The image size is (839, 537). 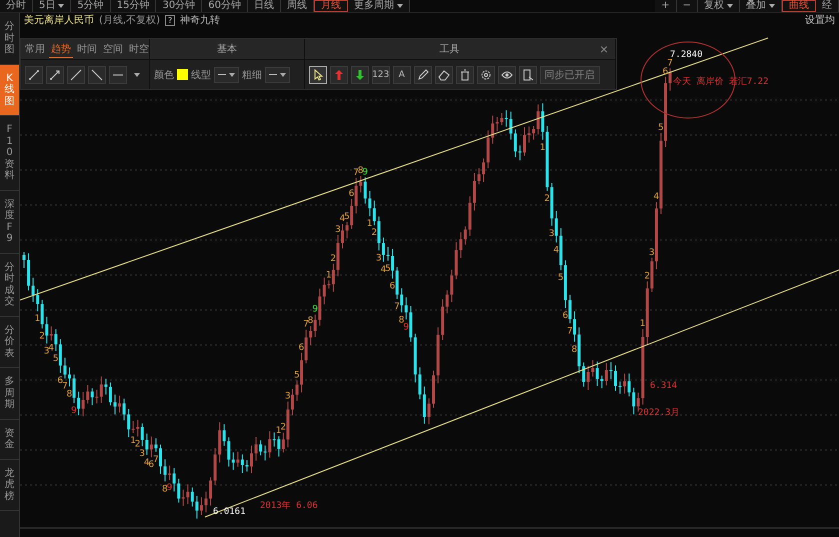 I want to click on diagonal-line-icon, so click(x=97, y=74).